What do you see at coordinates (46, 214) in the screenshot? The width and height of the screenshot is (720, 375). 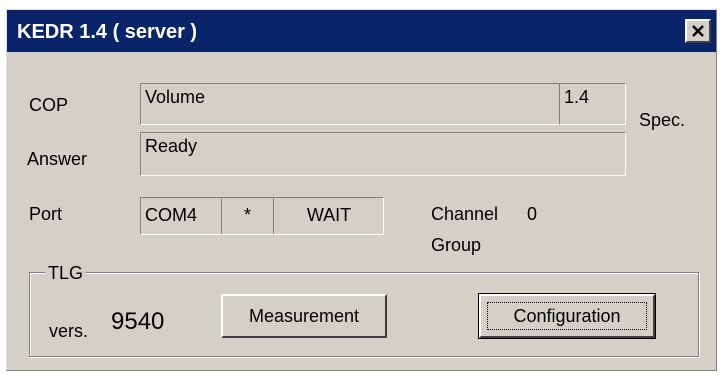 I see `port-label: Port` at bounding box center [46, 214].